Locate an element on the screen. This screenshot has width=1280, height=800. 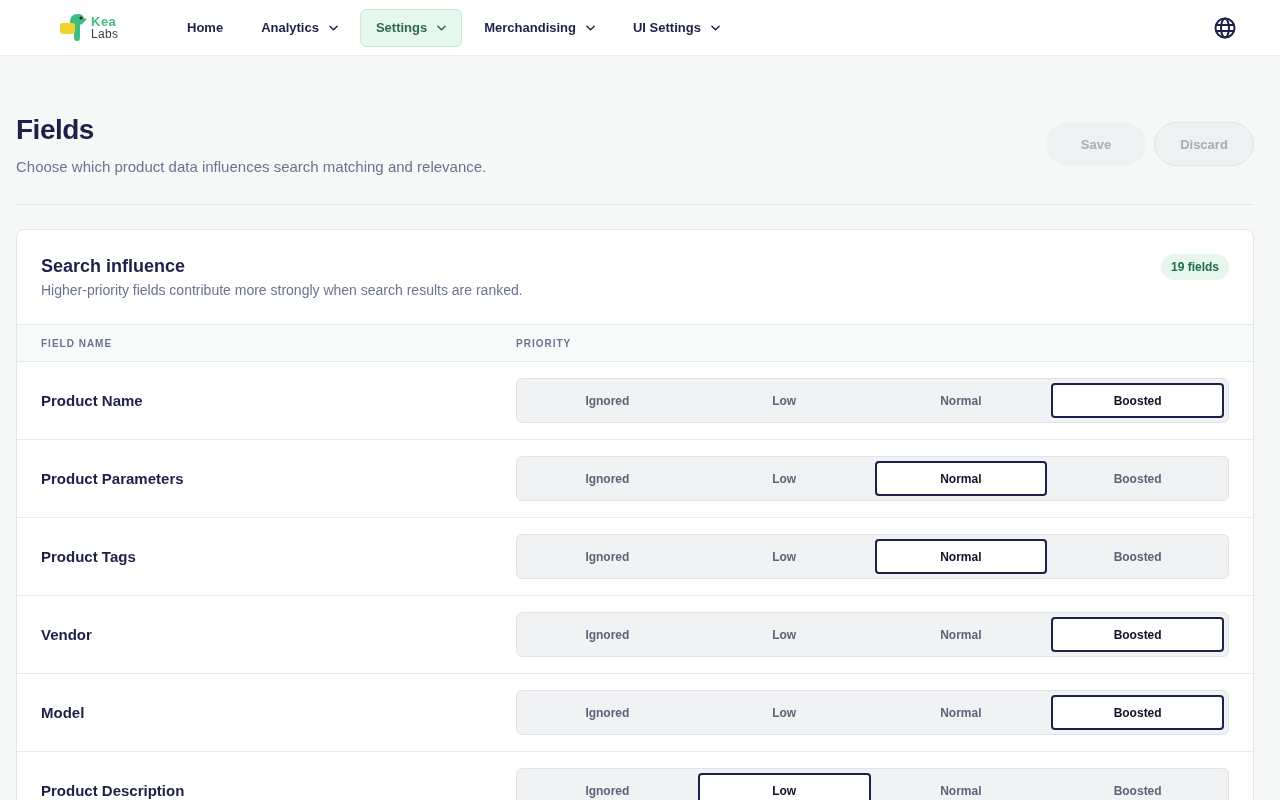
field-name: Model is located at coordinates (63, 712).